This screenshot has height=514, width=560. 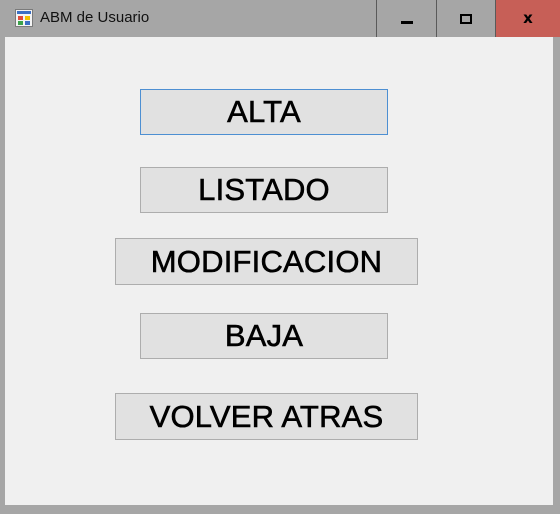 I want to click on minimize-icon, so click(x=406, y=22).